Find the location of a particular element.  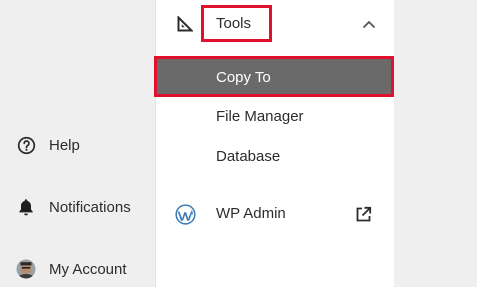

tools-label: Tools is located at coordinates (234, 23).